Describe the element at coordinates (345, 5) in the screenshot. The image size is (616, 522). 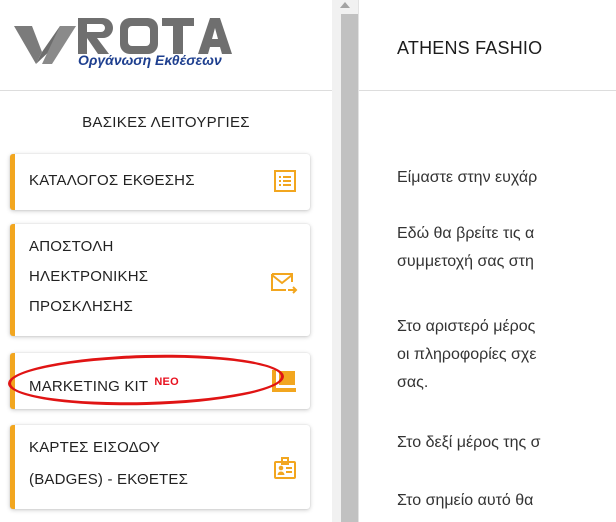
I see `scroll-up-arrow-icon` at that location.